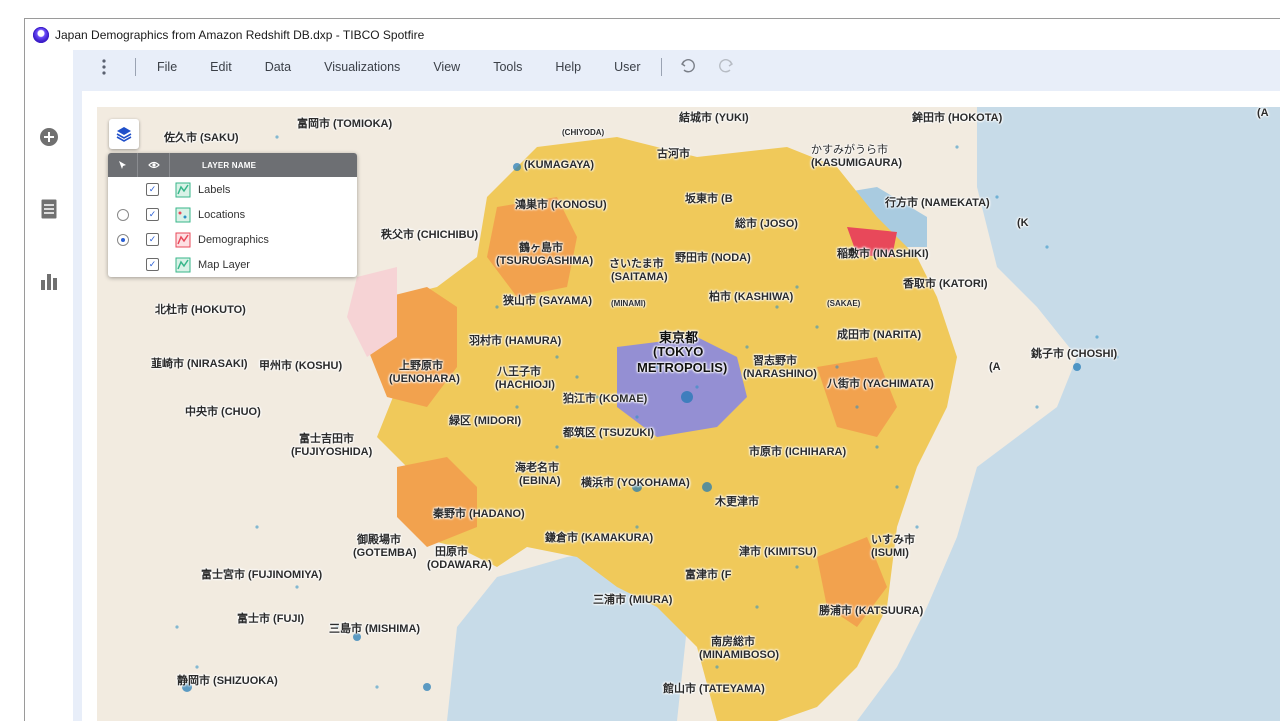 The height and width of the screenshot is (721, 1280). What do you see at coordinates (733, 642) in the screenshot?
I see `map-label: 南房総市` at bounding box center [733, 642].